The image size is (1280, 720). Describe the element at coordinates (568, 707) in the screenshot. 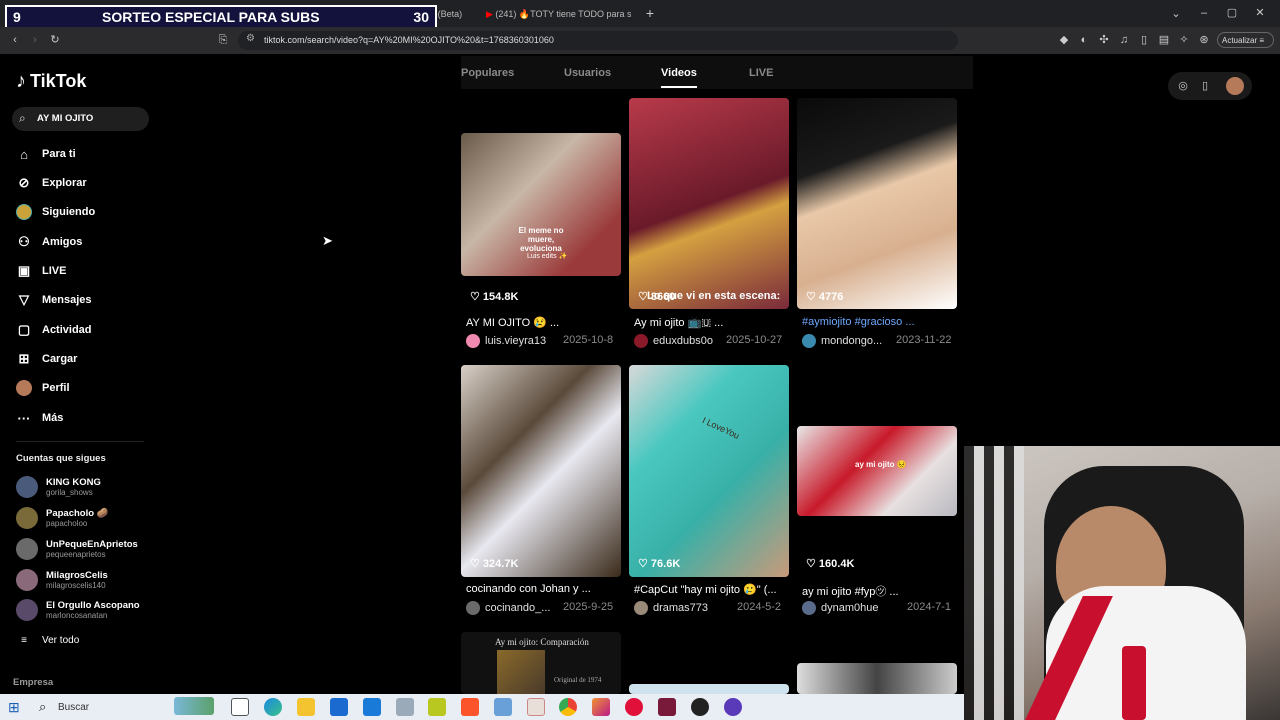

I see `chrome-icon` at that location.